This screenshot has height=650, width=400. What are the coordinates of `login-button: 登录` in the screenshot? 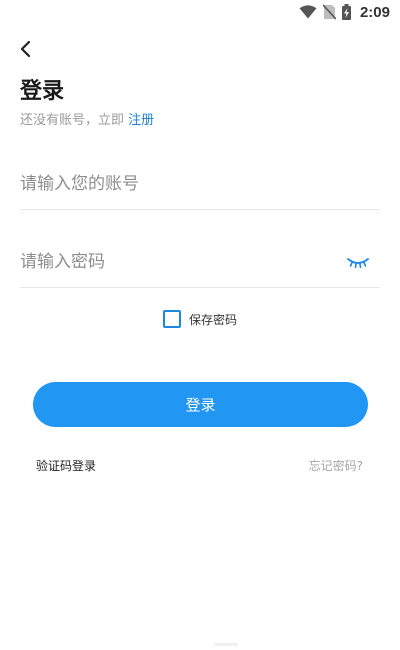 It's located at (200, 404).